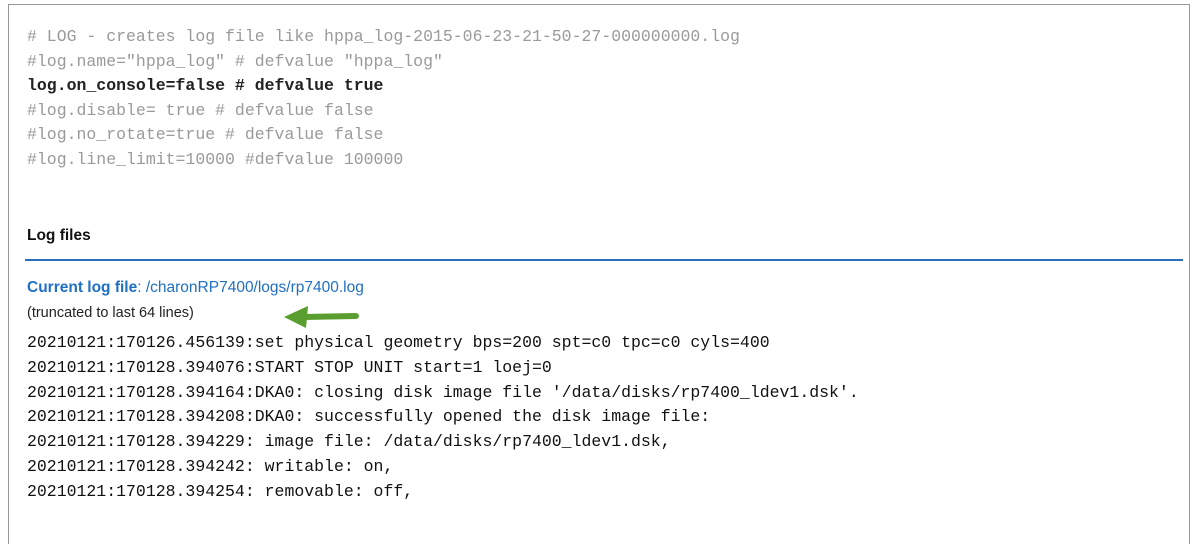  What do you see at coordinates (59, 235) in the screenshot?
I see `log-files-heading: Log files` at bounding box center [59, 235].